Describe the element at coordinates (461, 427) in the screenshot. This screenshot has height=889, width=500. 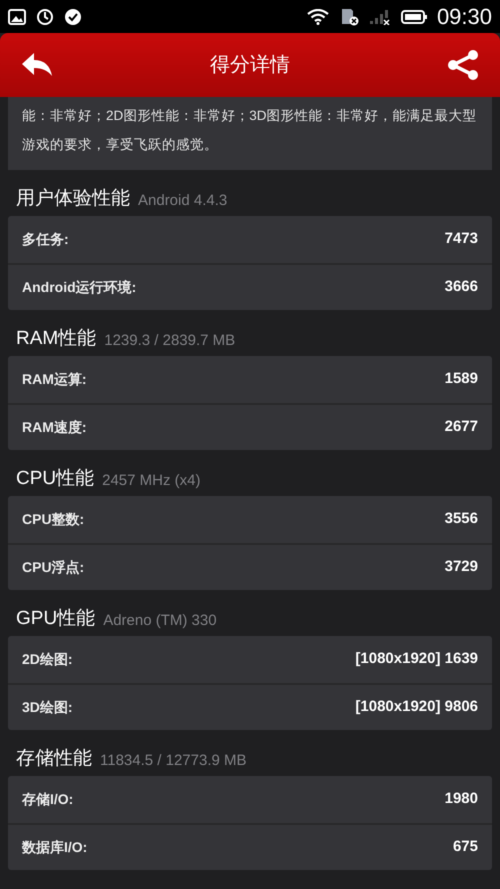
I see `score-value: 2677` at that location.